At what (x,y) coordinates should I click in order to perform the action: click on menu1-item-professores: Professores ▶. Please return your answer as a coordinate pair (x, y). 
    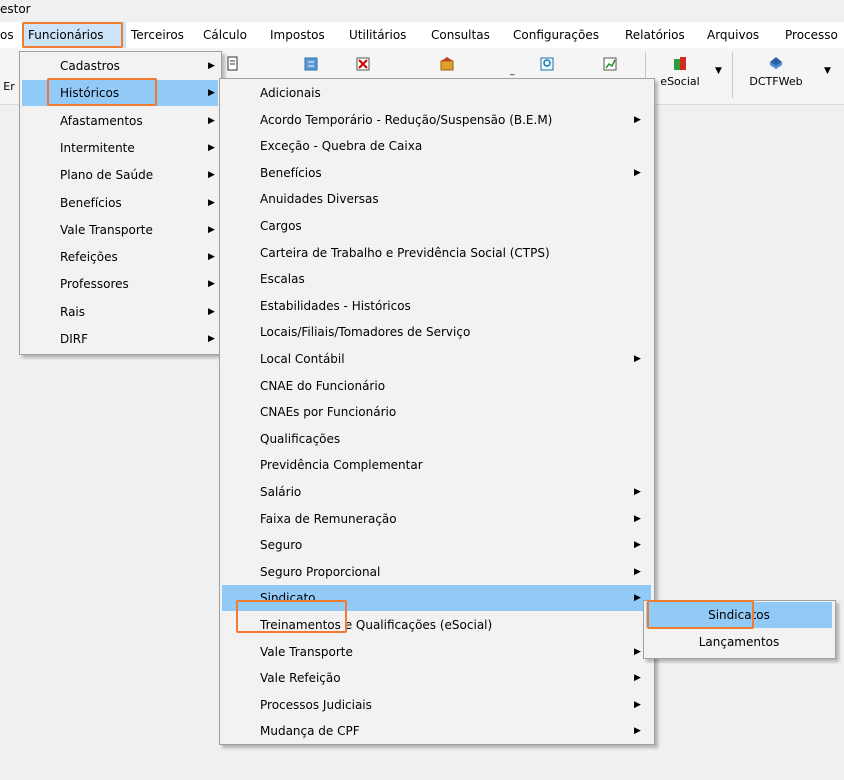
    Looking at the image, I should click on (120, 284).